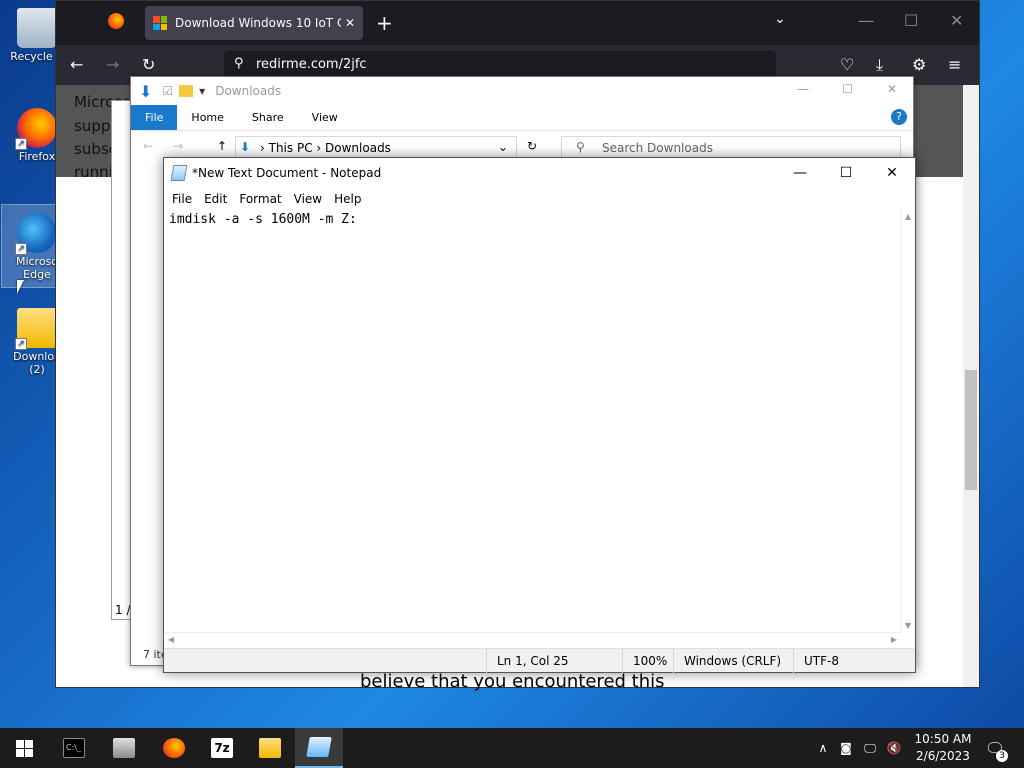 Image resolution: width=1024 pixels, height=768 pixels. Describe the element at coordinates (154, 117) in the screenshot. I see `ribbon-tab-file: File` at that location.